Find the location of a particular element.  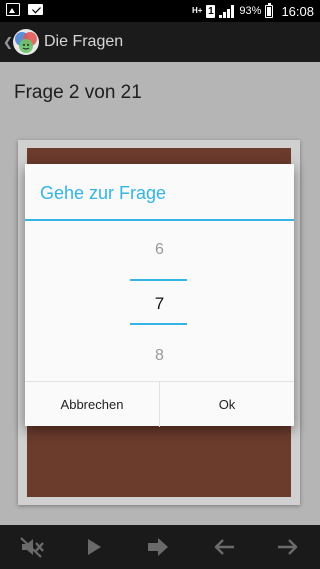

dialog-title: Gehe zur Frage is located at coordinates (103, 193).